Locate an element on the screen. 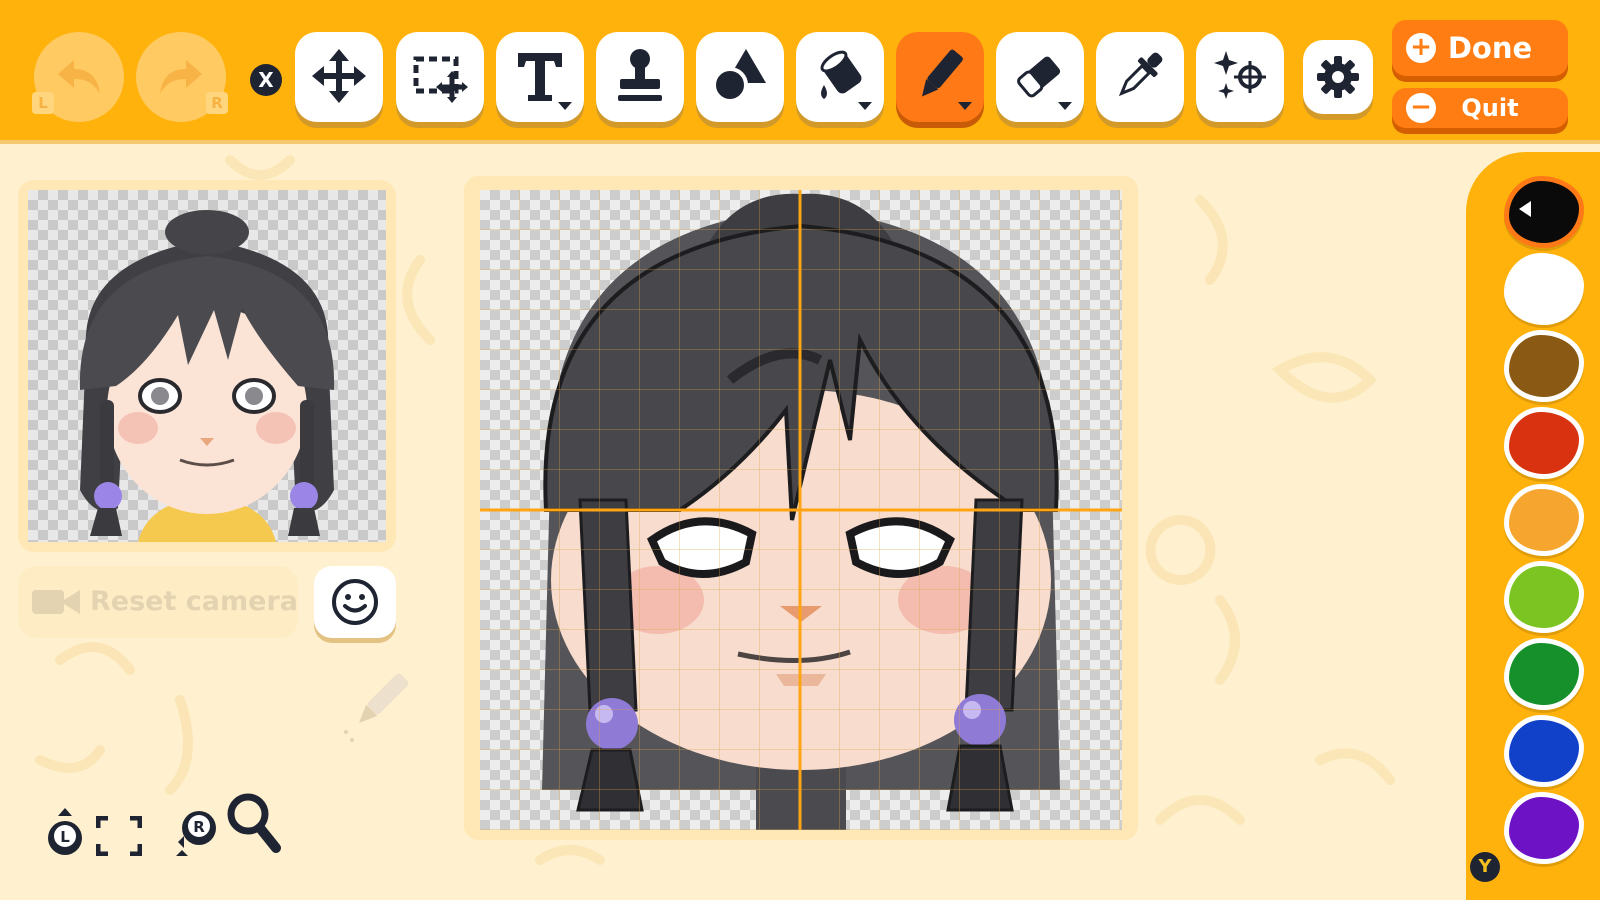  smiley-face-icon is located at coordinates (355, 602).